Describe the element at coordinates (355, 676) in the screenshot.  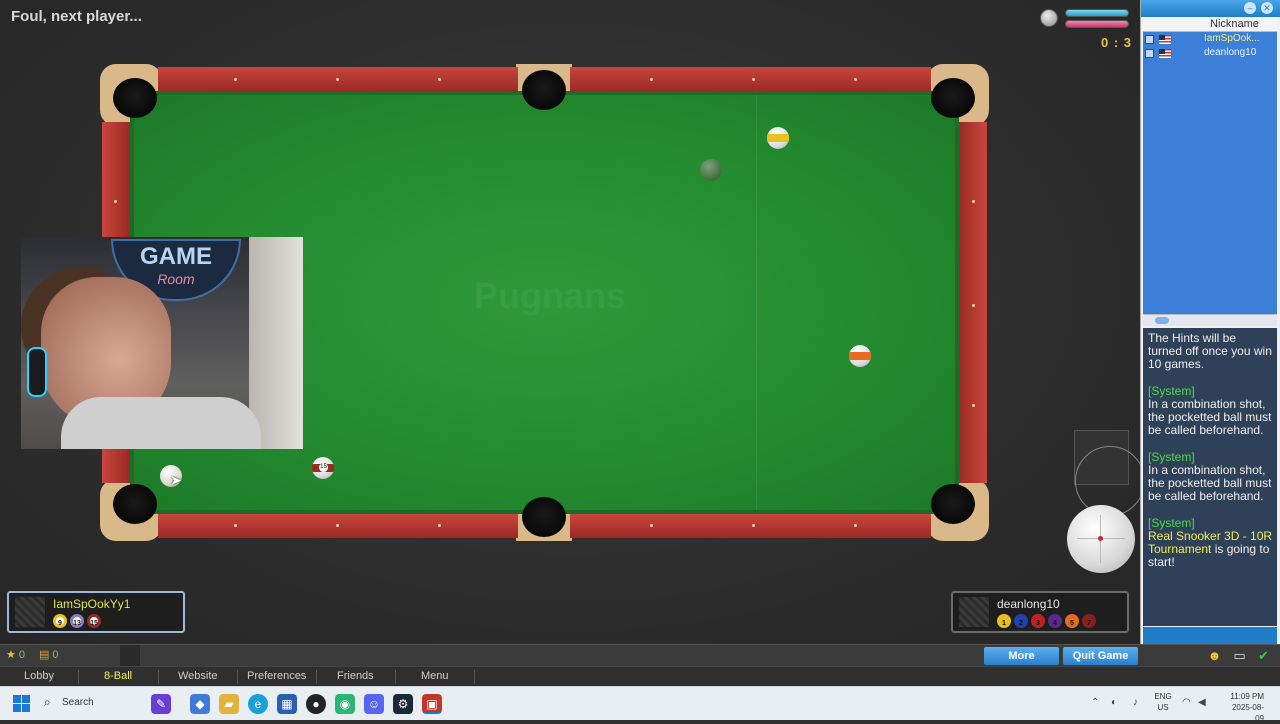
I see `nav-friends: Friends` at that location.